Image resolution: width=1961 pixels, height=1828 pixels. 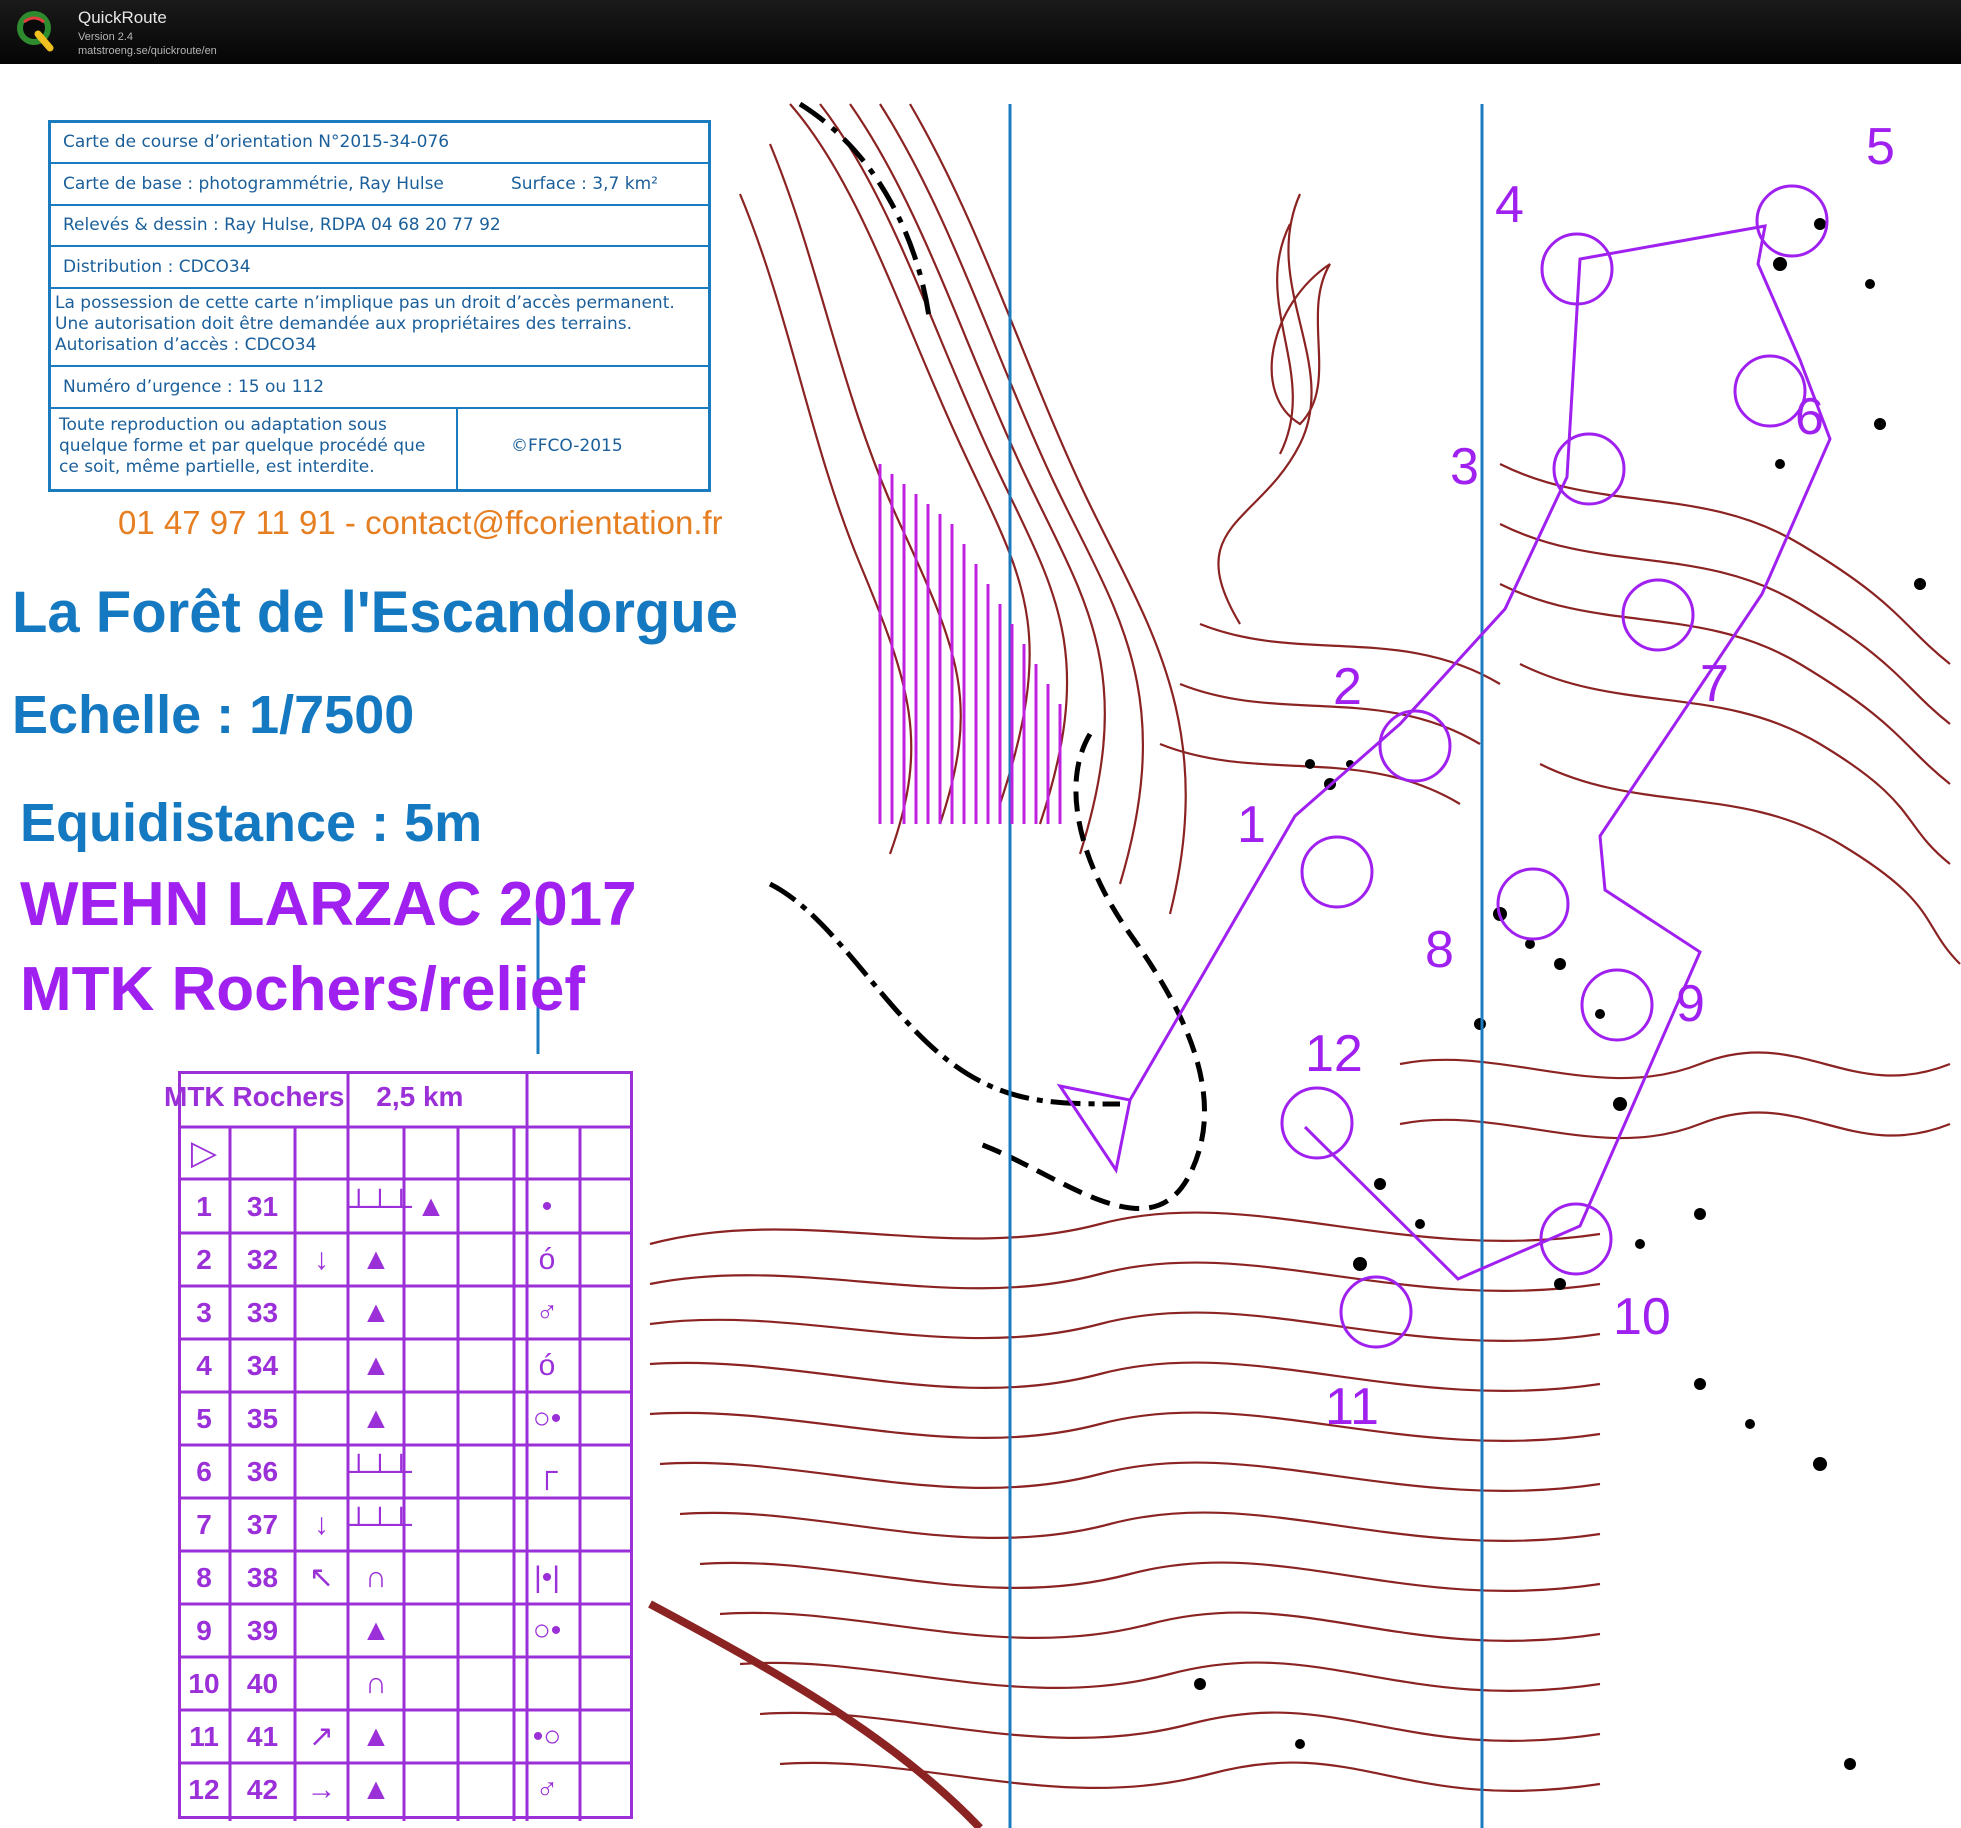 I want to click on control-number: 10, so click(x=204, y=1683).